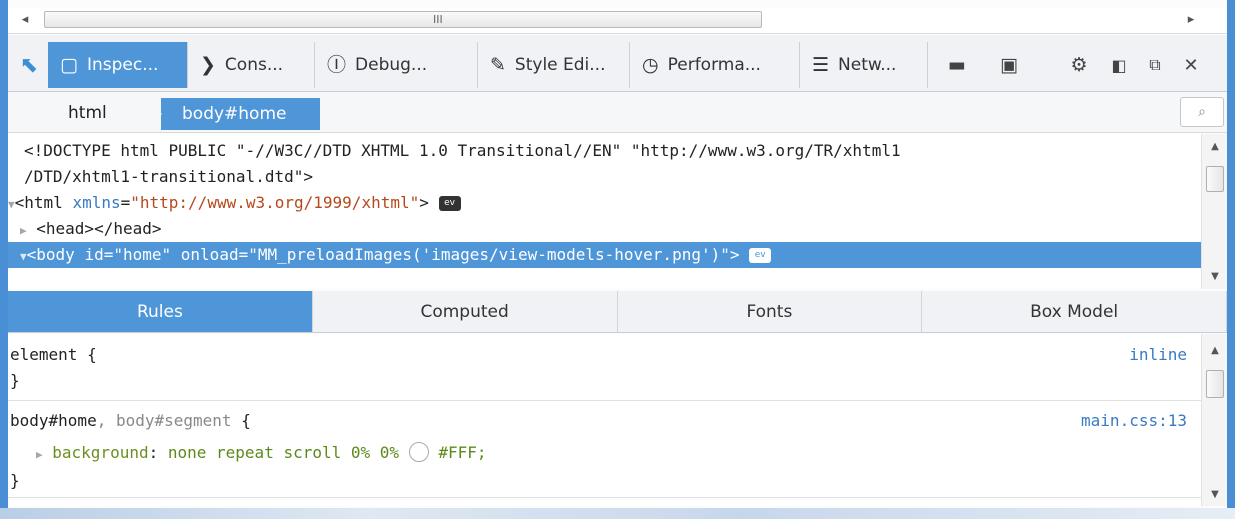 Image resolution: width=1235 pixels, height=519 pixels. I want to click on split-console-icon: ▬, so click(957, 65).